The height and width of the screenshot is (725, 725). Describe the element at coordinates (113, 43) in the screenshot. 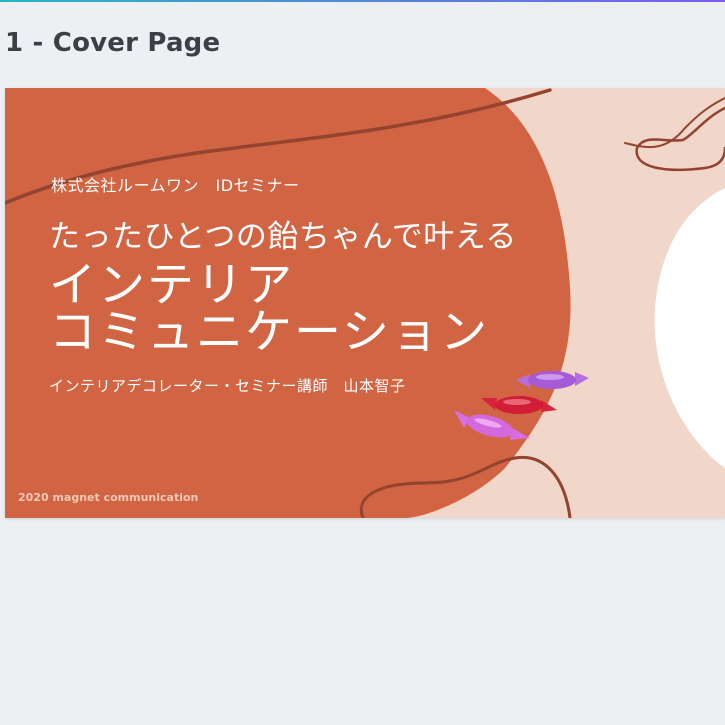

I see `page-title: 1 - Cover Page` at that location.